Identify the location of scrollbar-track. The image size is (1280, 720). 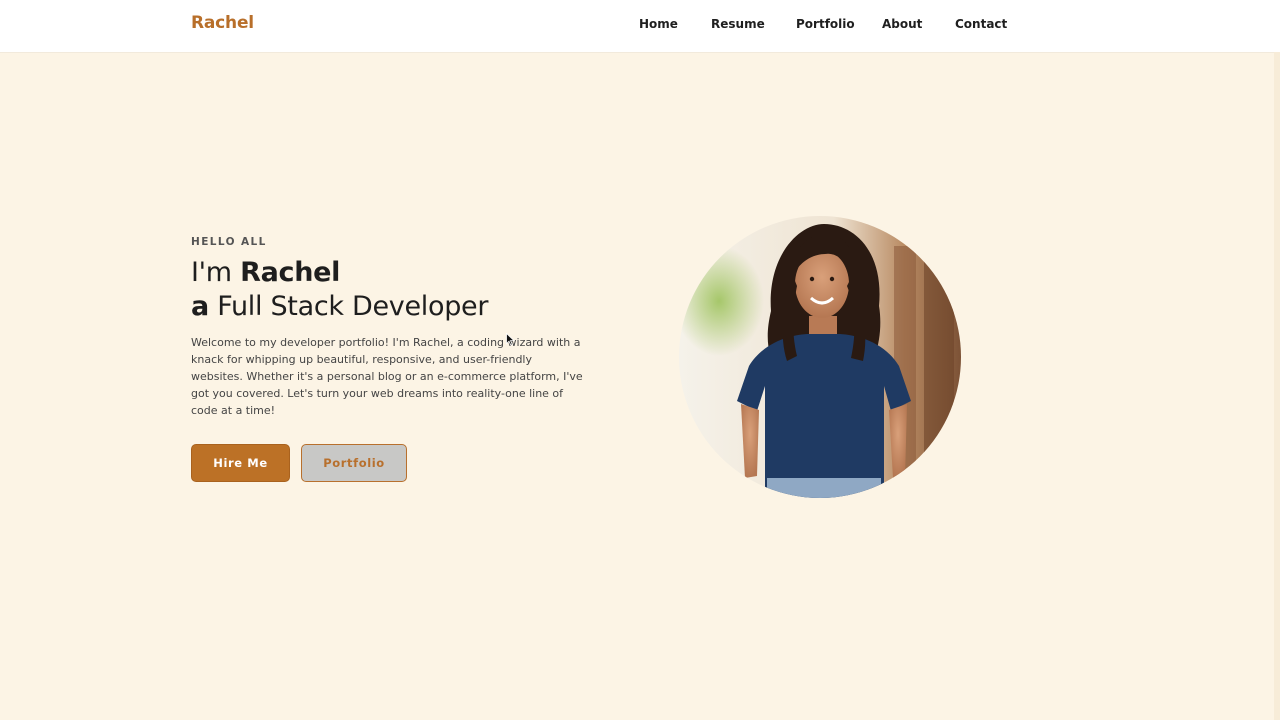
(1277, 386).